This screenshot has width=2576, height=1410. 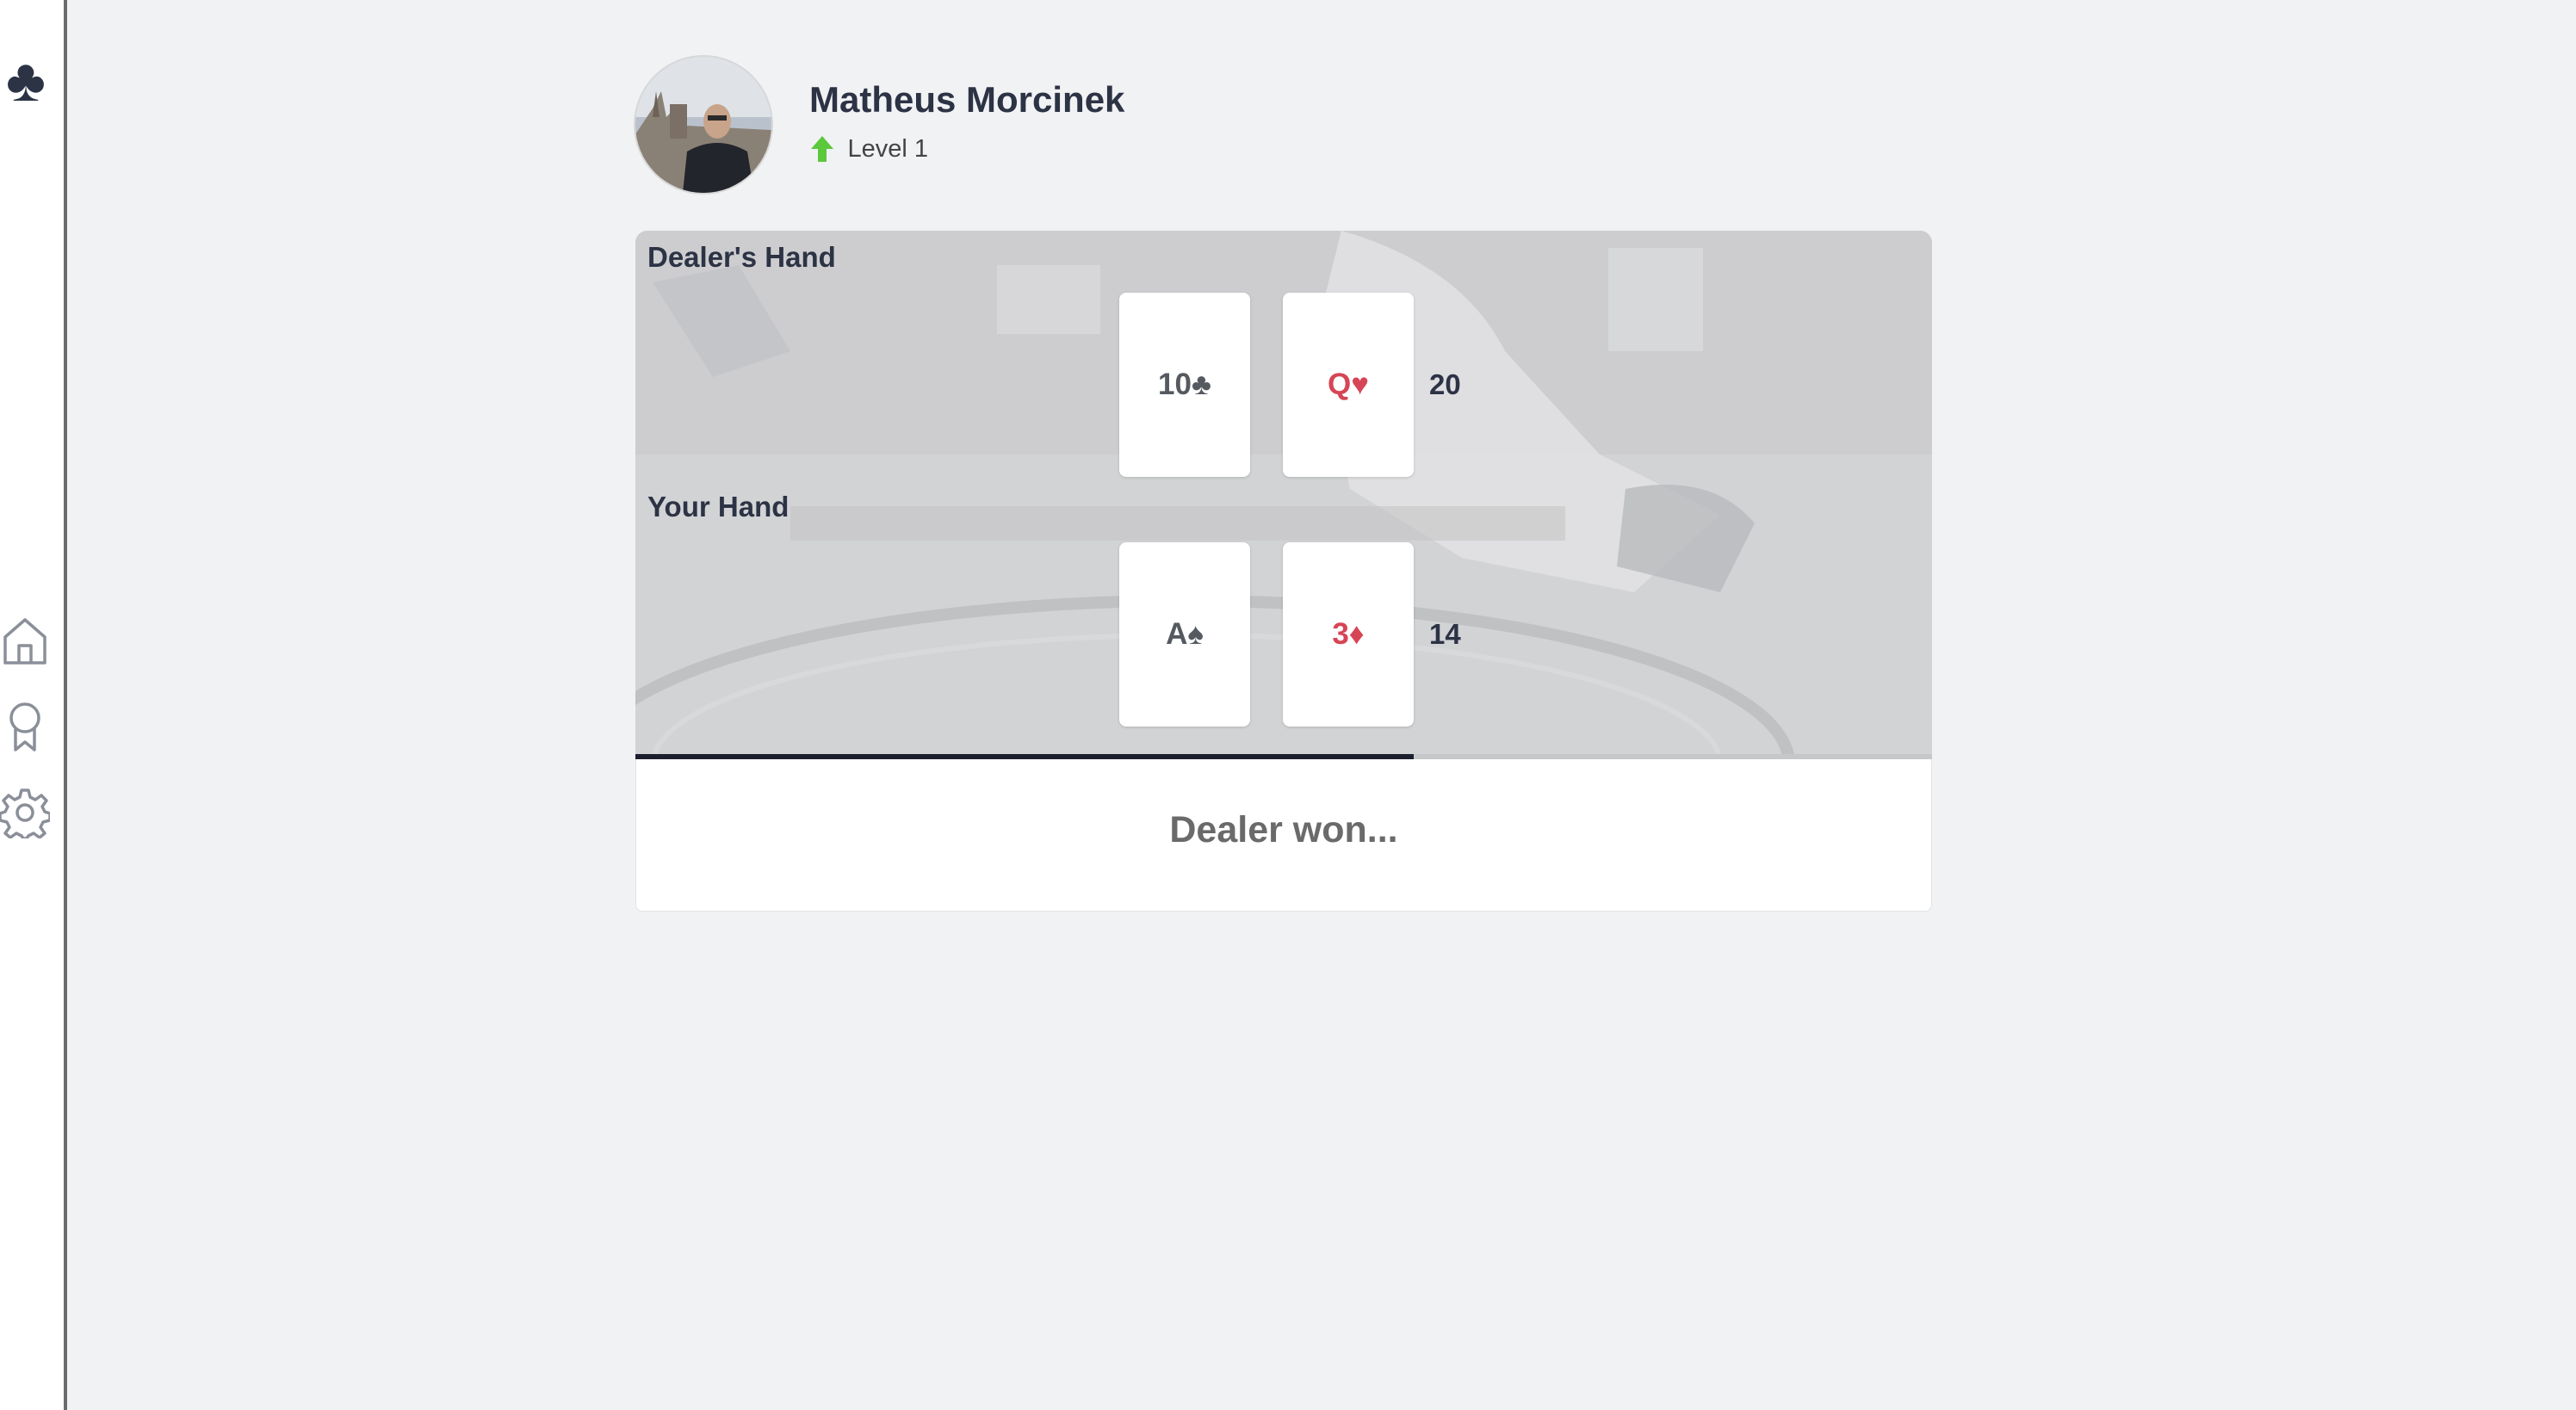 What do you see at coordinates (1175, 385) in the screenshot?
I see `card-rank: 10` at bounding box center [1175, 385].